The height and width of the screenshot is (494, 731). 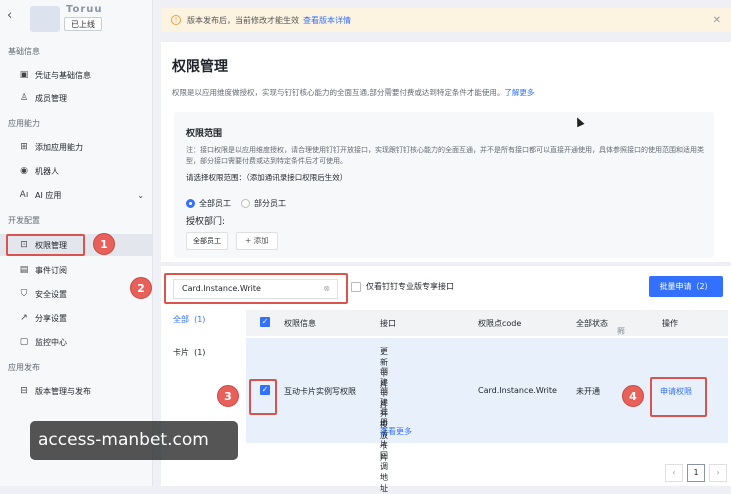 What do you see at coordinates (51, 318) in the screenshot?
I see `sidebar-item-label: 分享设置` at bounding box center [51, 318].